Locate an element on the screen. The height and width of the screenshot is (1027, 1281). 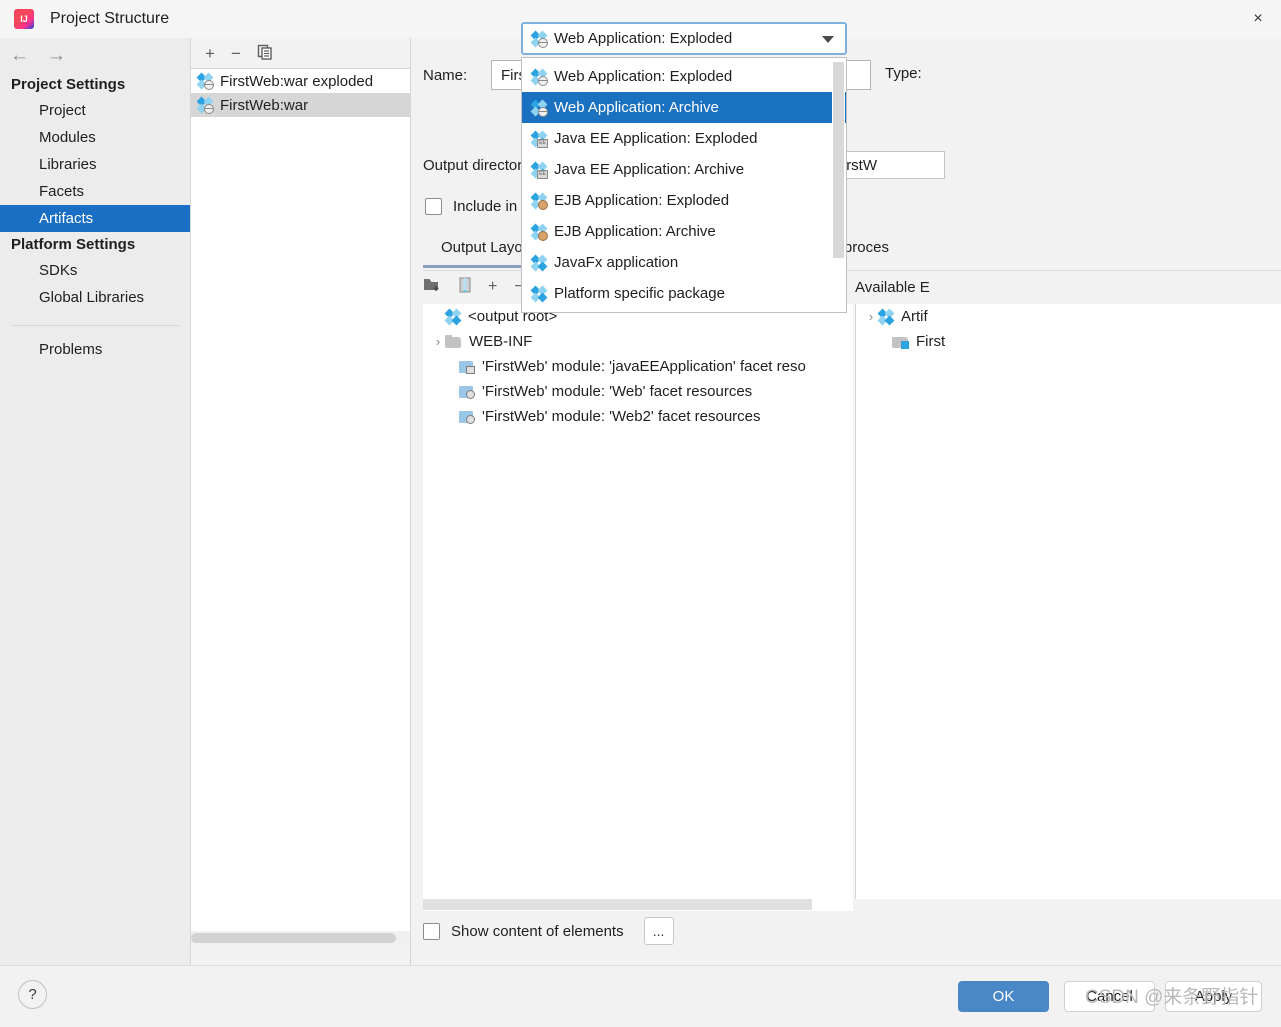
apply-button: Apply is located at coordinates (1213, 996).